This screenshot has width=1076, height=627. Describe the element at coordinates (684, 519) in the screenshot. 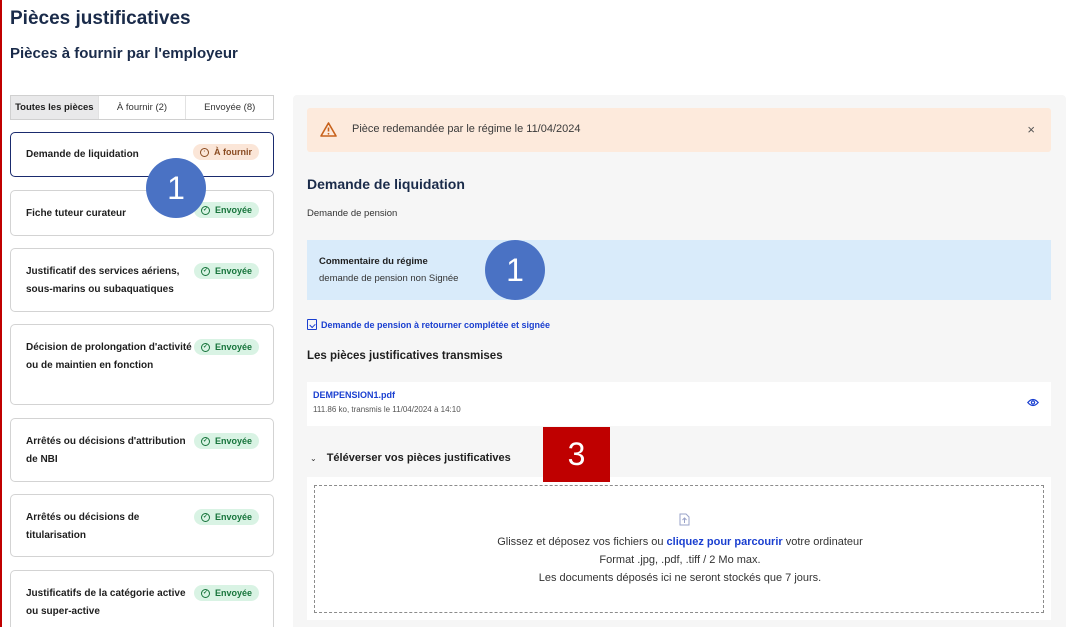

I see `upload-file-icon` at that location.